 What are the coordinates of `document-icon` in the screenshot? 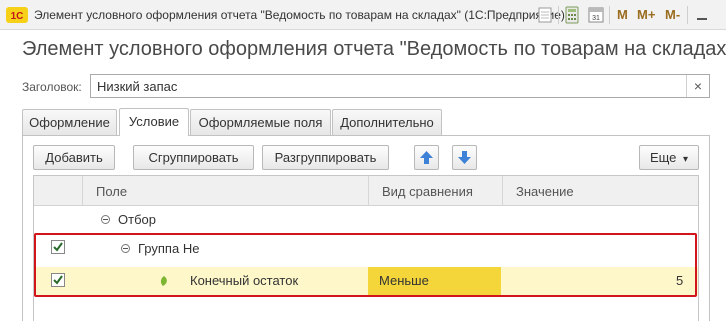 It's located at (545, 15).